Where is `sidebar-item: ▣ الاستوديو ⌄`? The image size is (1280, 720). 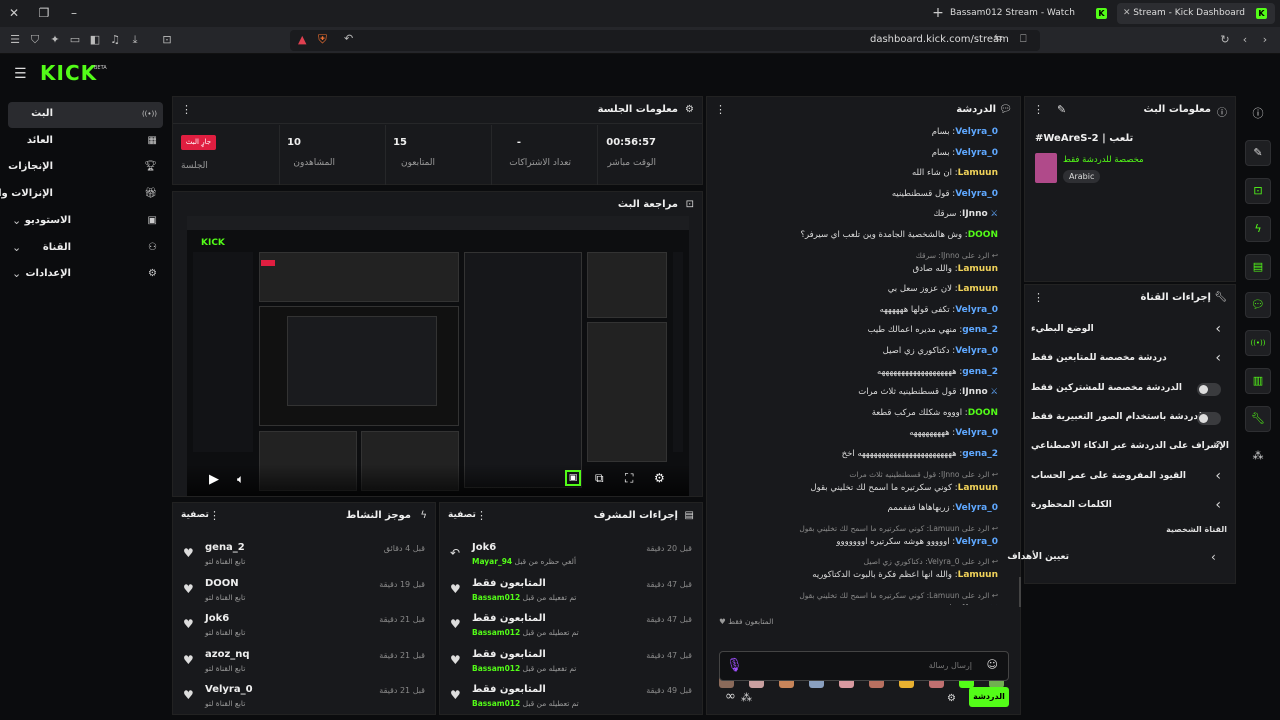
sidebar-item: ▣ الاستوديو ⌄ is located at coordinates (85, 222).